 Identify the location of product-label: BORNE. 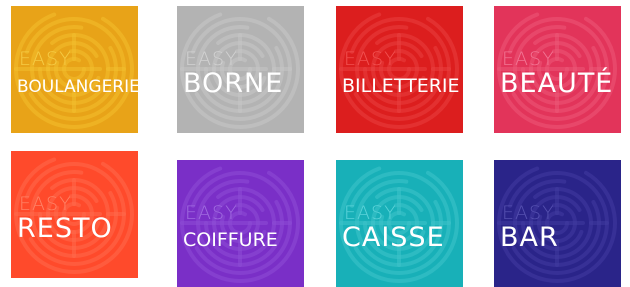
(233, 83).